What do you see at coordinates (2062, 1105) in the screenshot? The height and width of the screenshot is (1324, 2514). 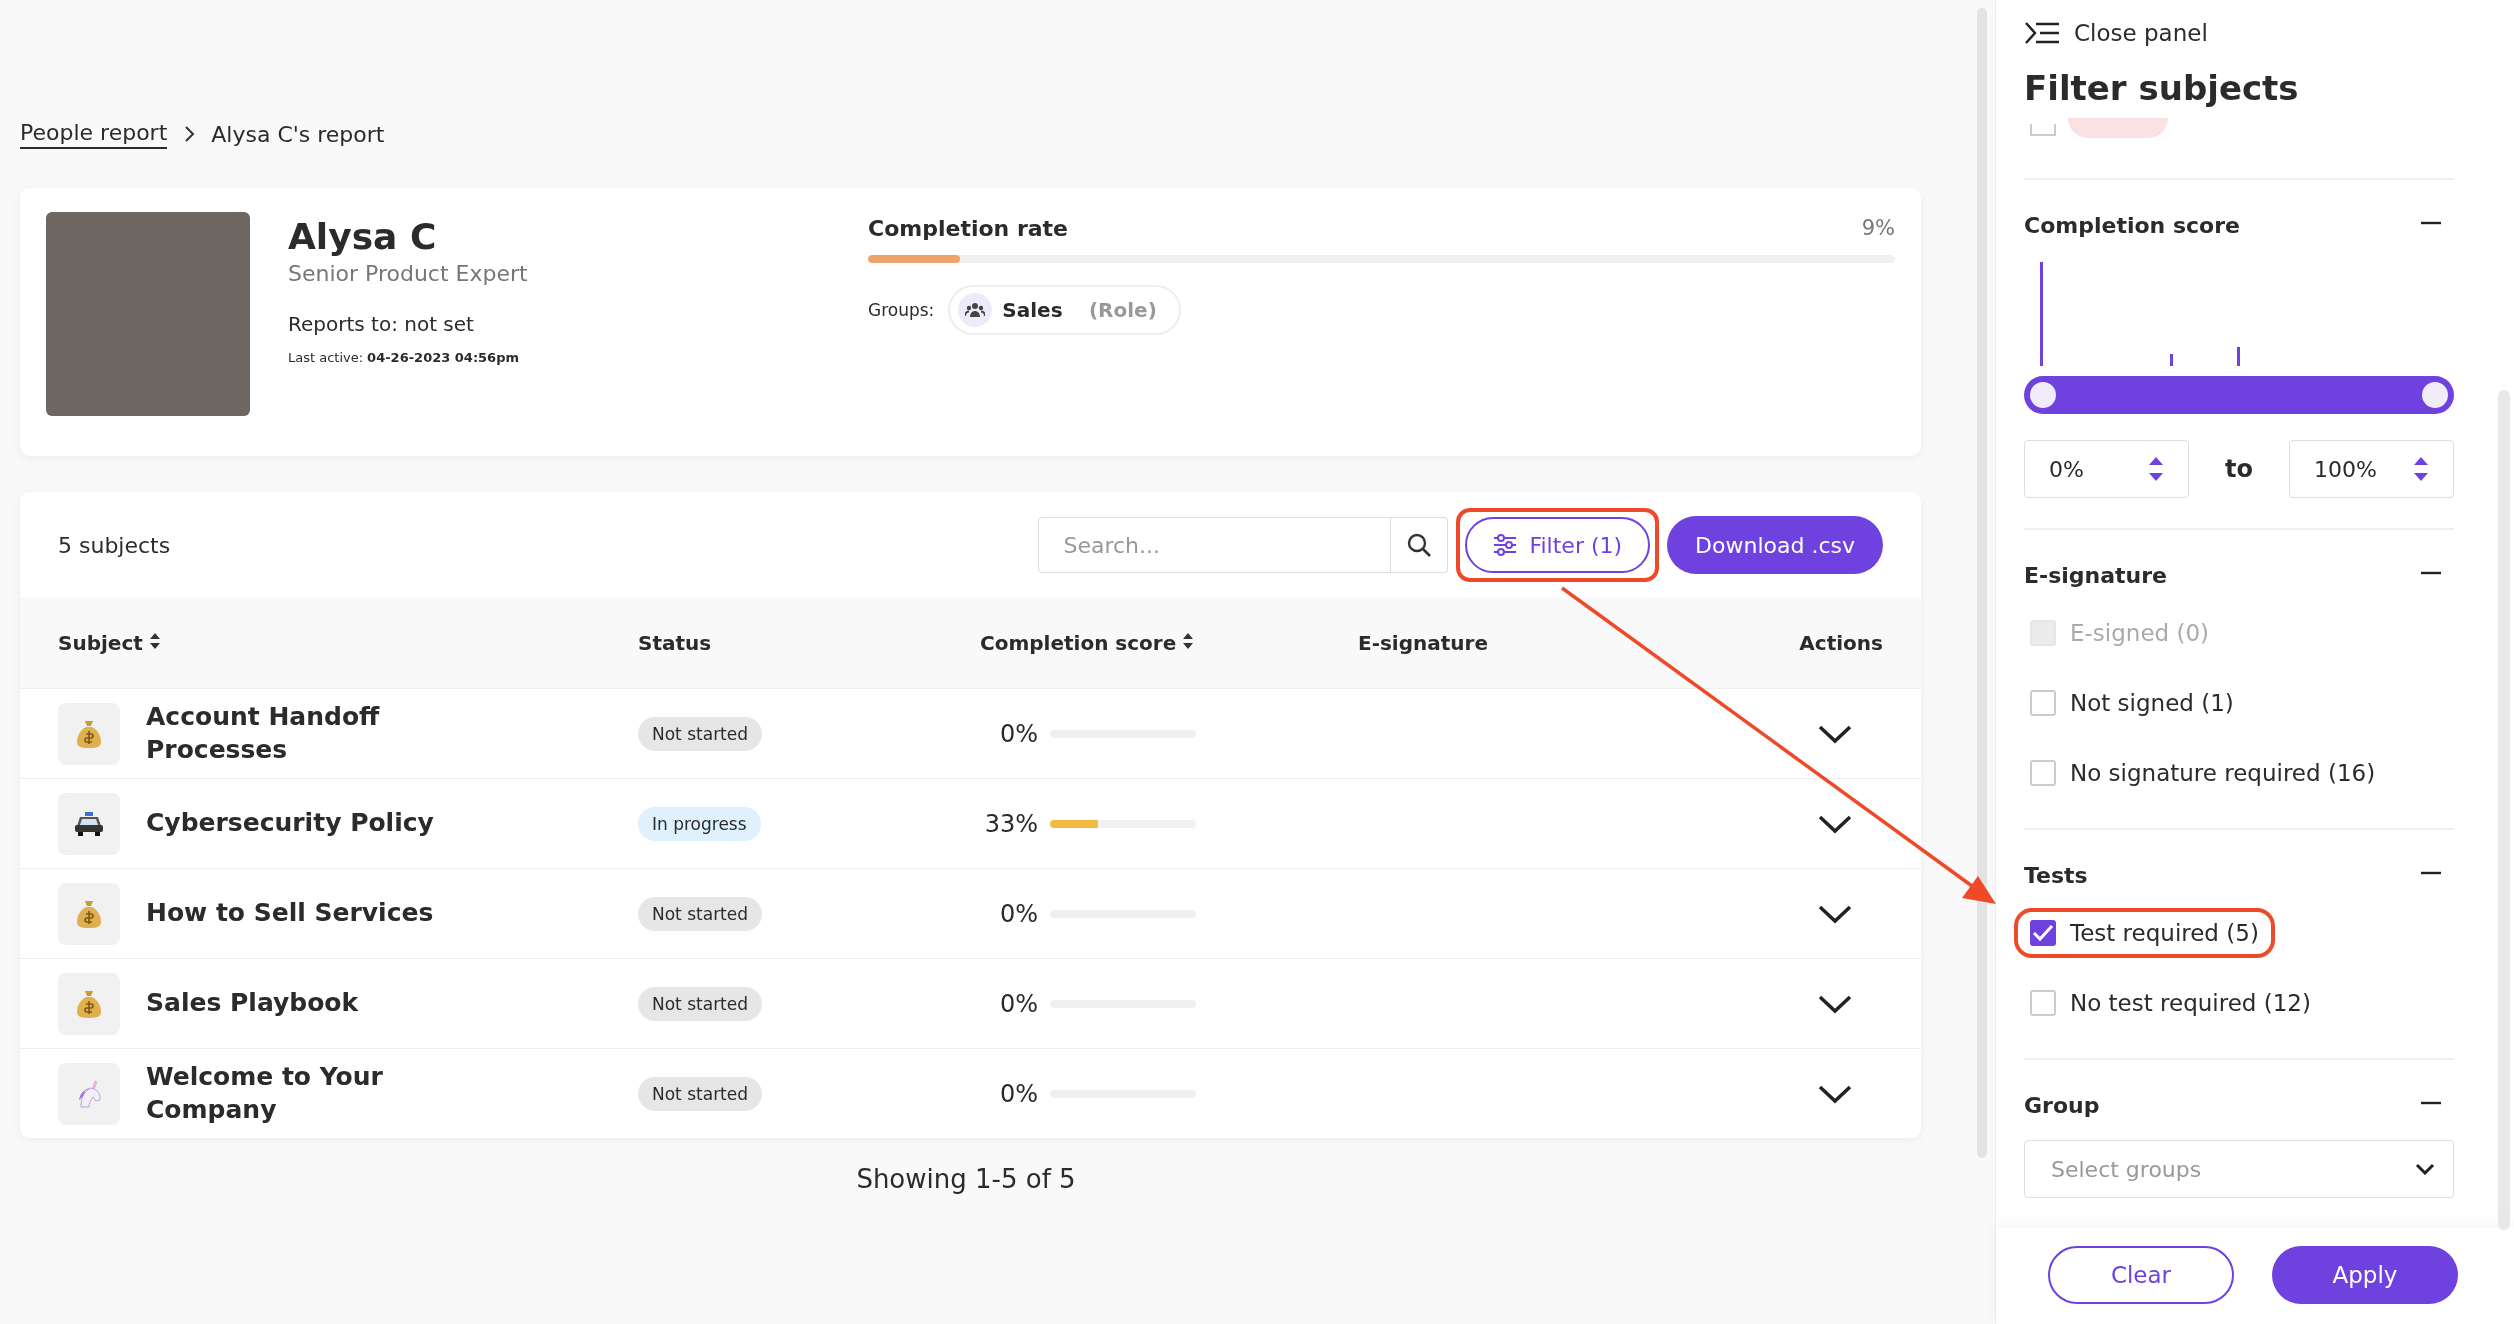 I see `section-title: Group` at bounding box center [2062, 1105].